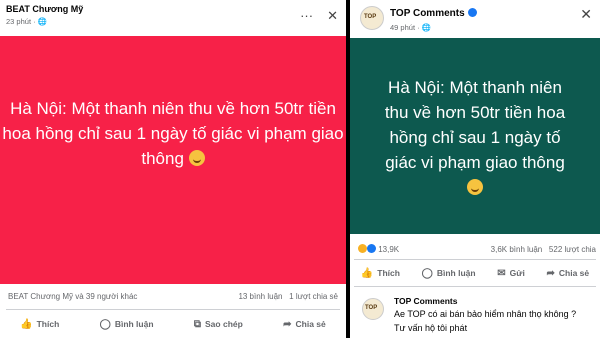 The height and width of the screenshot is (338, 600). What do you see at coordinates (173, 324) in the screenshot?
I see `left-action-bar: 👍 Thích ◯ Bình luận ⧉ Sao chép ➦ Chia sẻ` at bounding box center [173, 324].